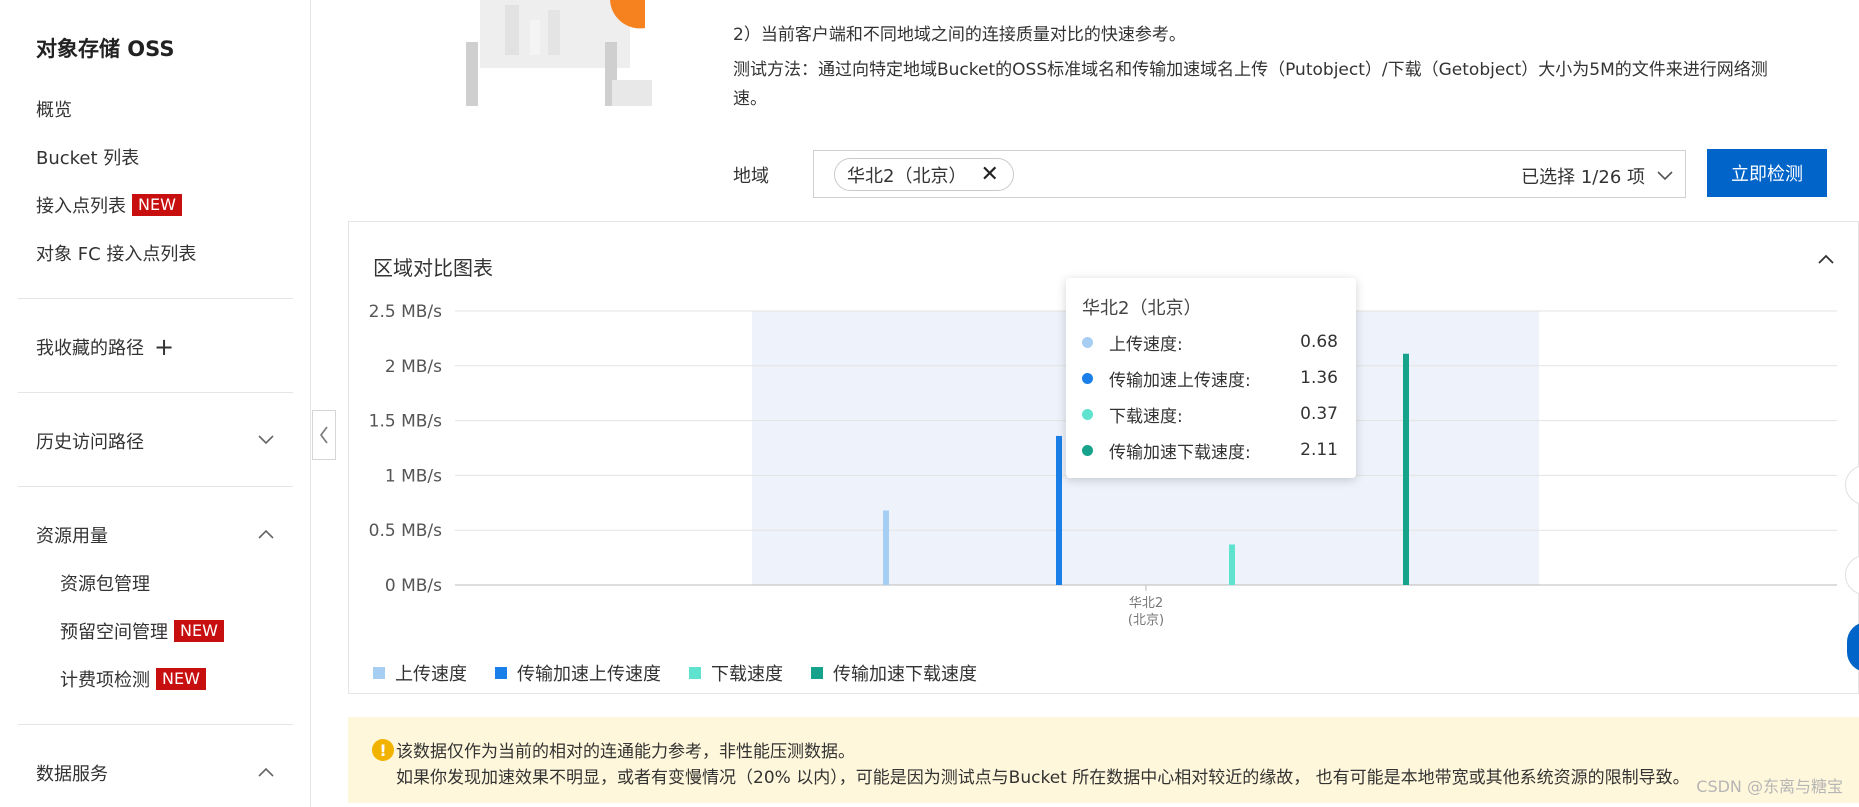  I want to click on tooltip-row: 传输加速下载速度: 2.11, so click(1210, 450).